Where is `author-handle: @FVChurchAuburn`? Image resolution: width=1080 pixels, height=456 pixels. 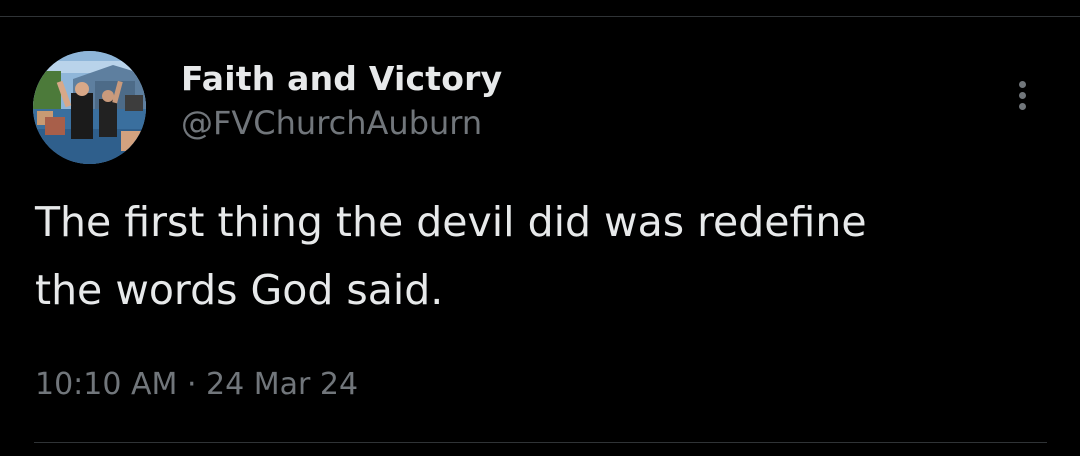
author-handle: @FVChurchAuburn is located at coordinates (341, 123).